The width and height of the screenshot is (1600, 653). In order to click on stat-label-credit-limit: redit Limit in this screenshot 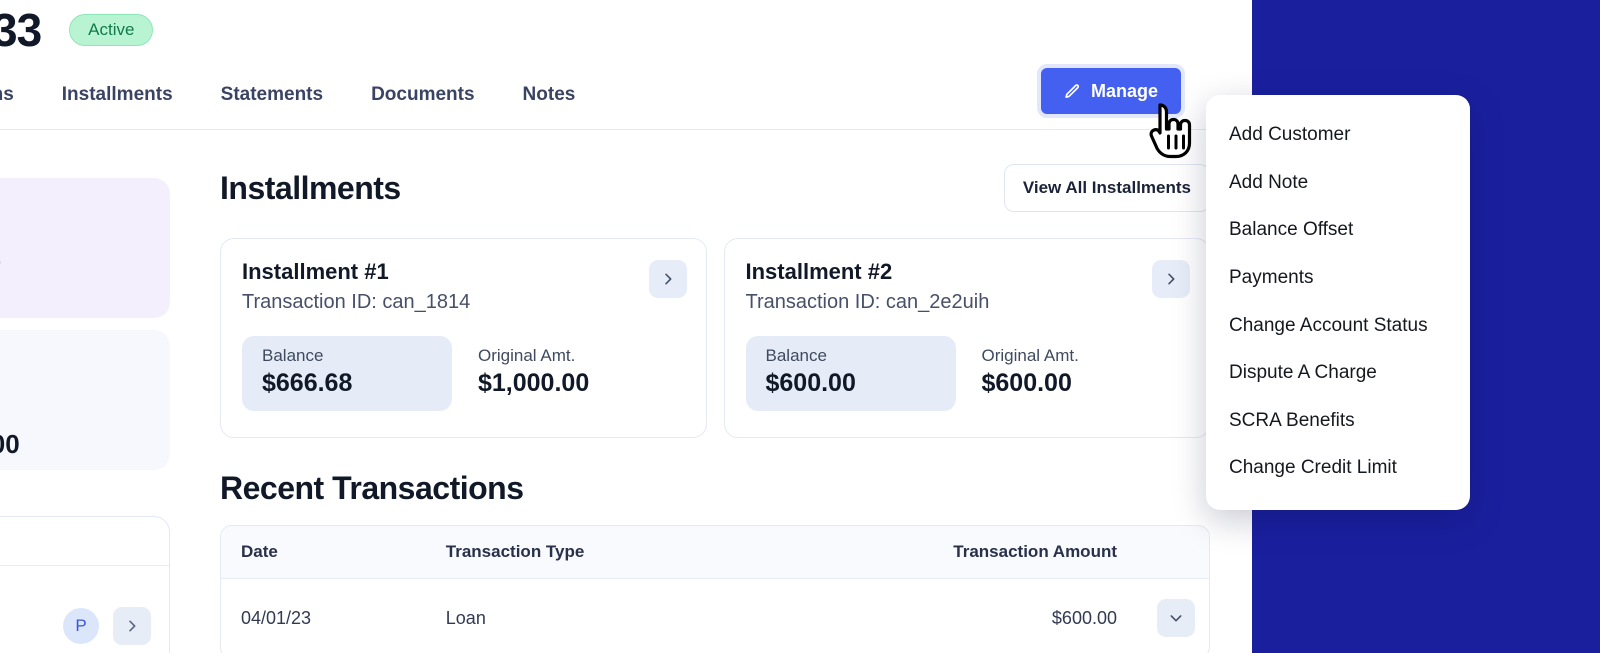, I will do `click(74, 414)`.